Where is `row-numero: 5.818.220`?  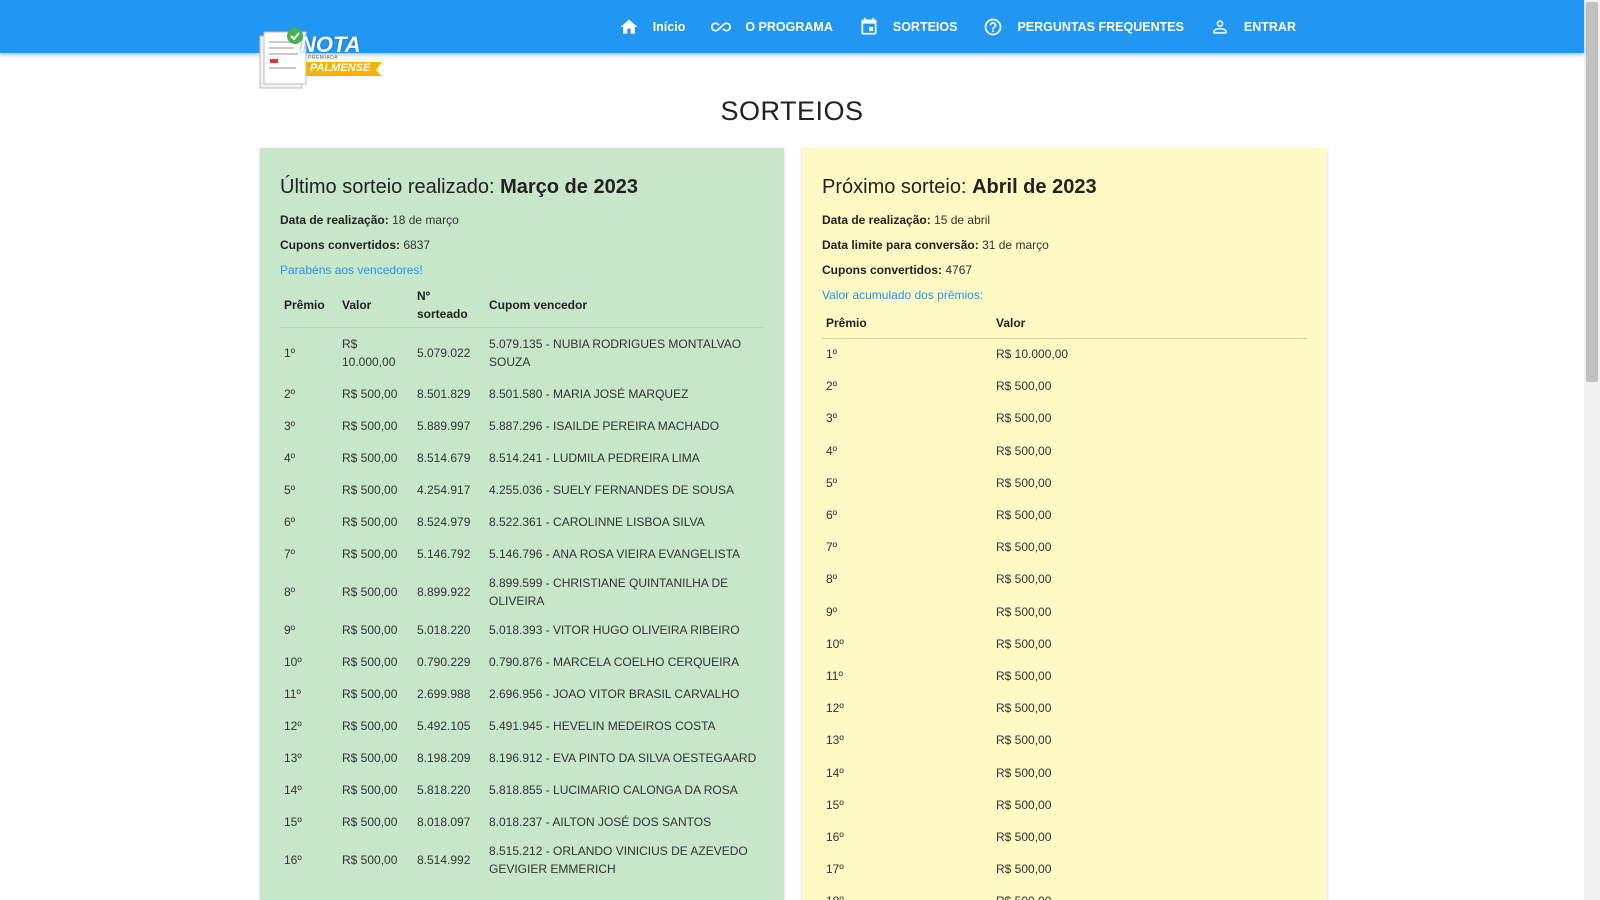 row-numero: 5.818.220 is located at coordinates (444, 789).